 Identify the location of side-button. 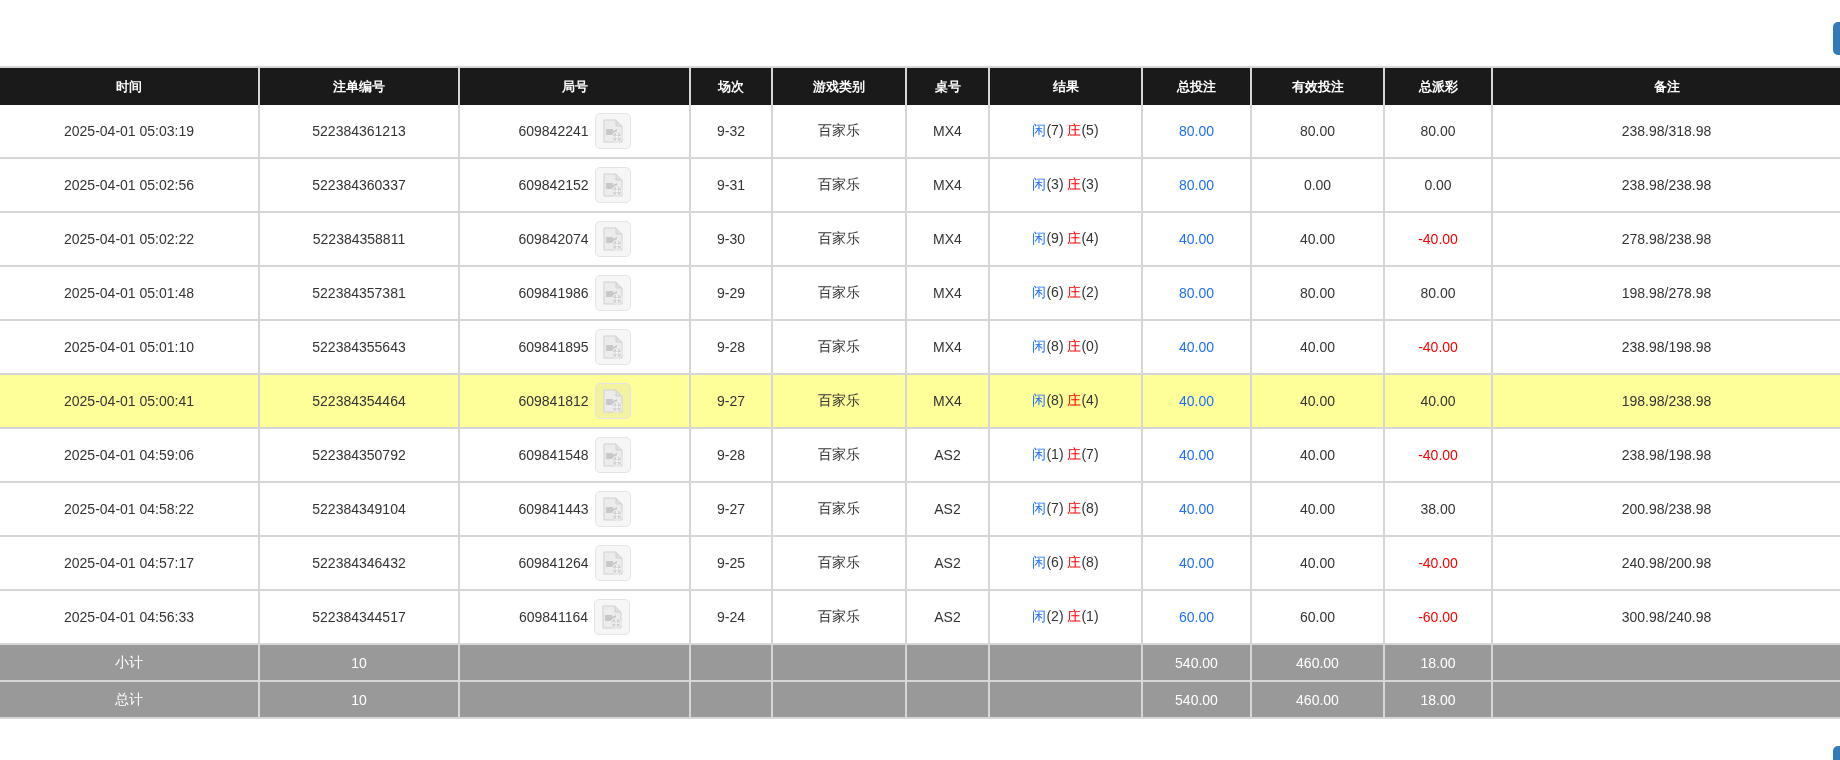
(1836, 38).